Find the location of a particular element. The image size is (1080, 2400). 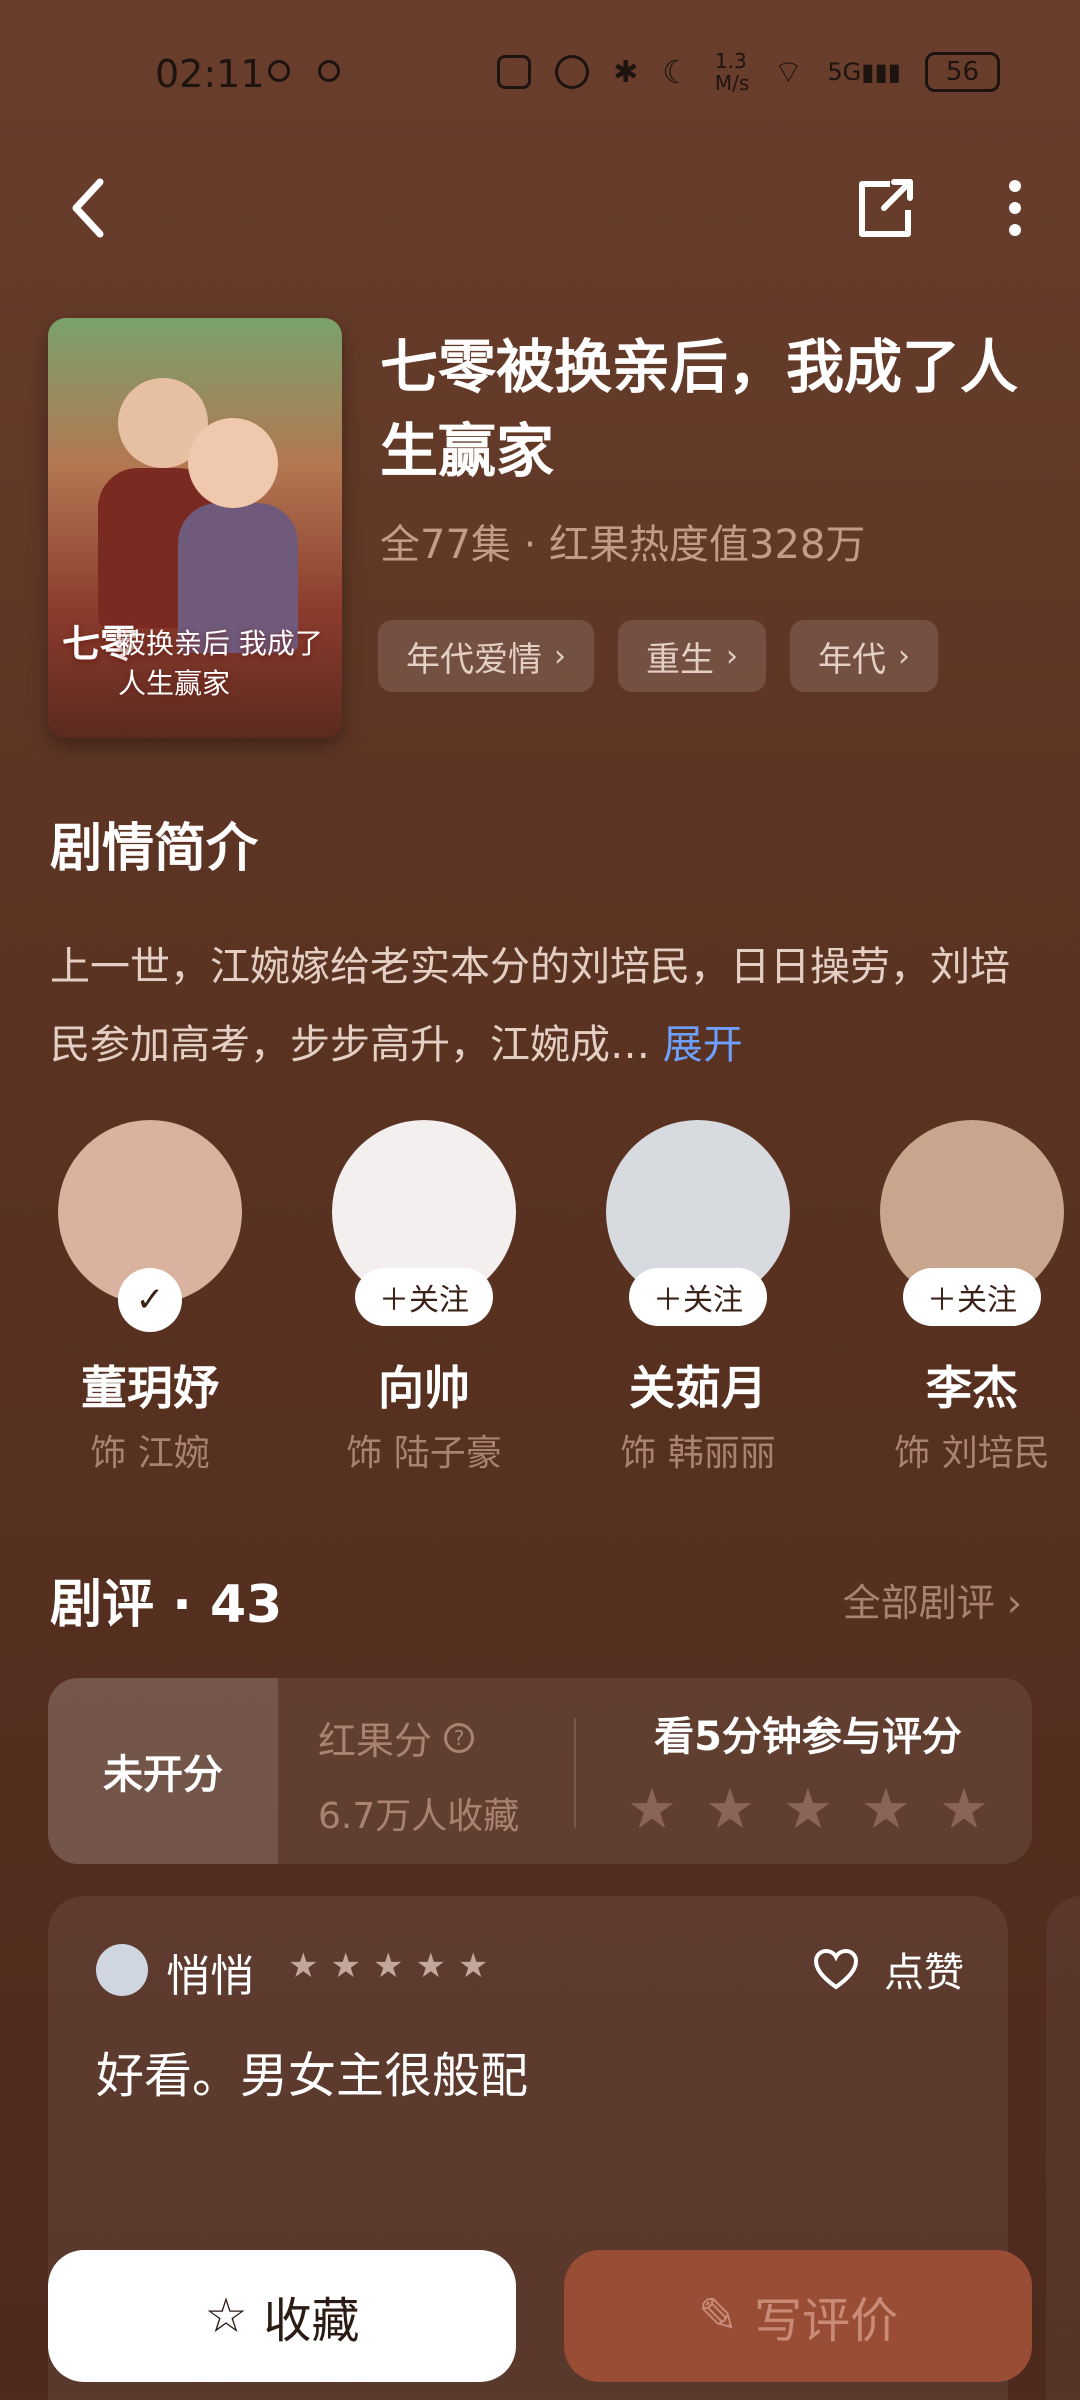

bottom-action-bar: ☆ 收藏 ✎ 写评价 is located at coordinates (540, 2320).